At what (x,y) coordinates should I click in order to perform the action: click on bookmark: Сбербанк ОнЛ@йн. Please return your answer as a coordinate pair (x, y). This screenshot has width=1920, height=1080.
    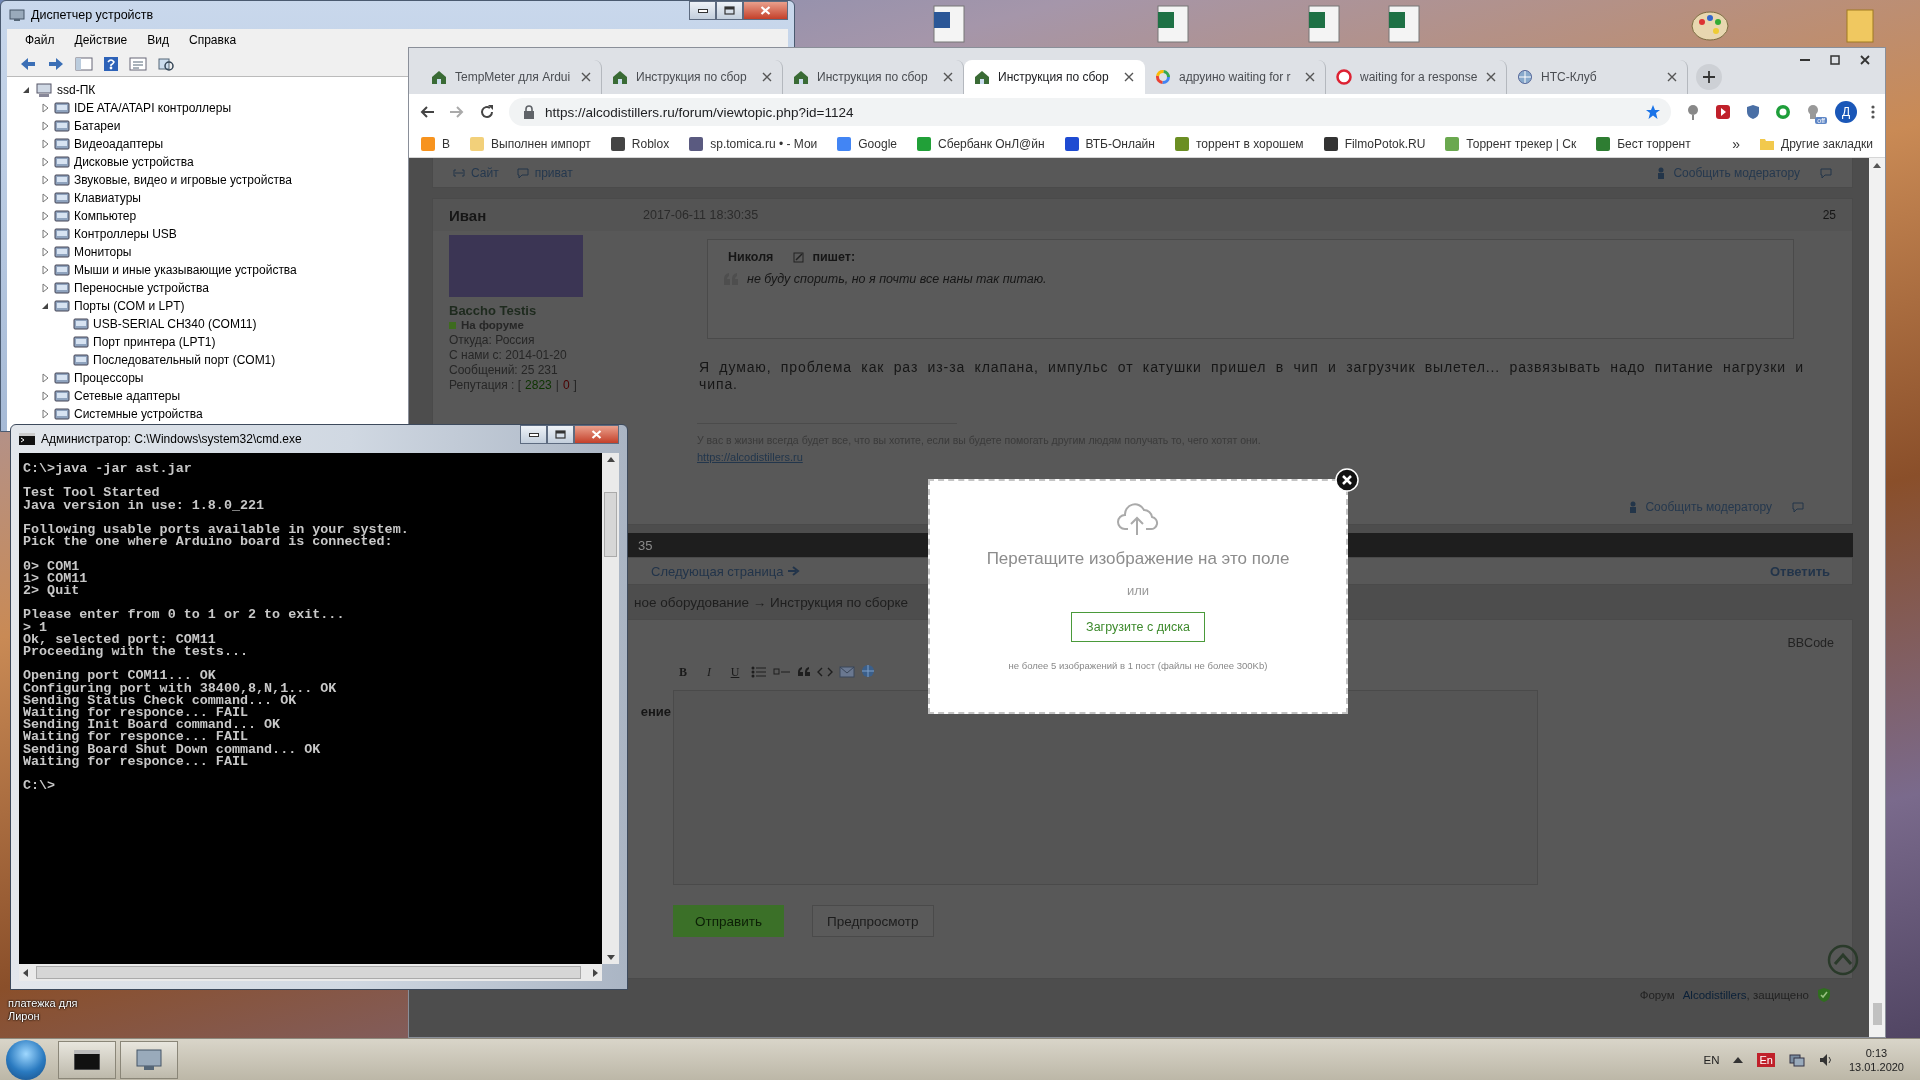
    Looking at the image, I should click on (981, 143).